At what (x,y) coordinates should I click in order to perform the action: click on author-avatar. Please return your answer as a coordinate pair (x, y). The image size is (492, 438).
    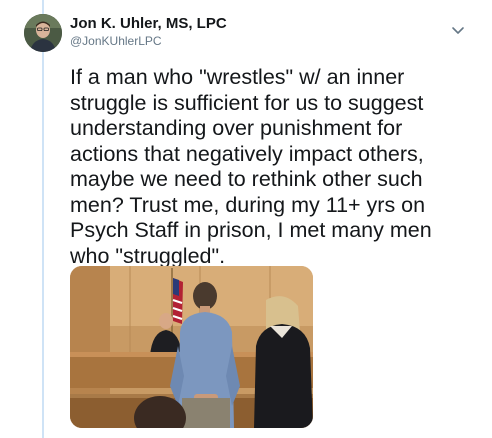
    Looking at the image, I should click on (43, 33).